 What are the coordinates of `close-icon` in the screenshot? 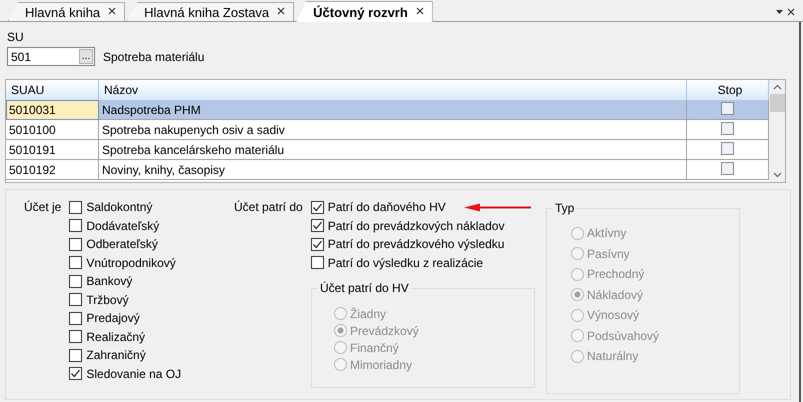 It's located at (791, 12).